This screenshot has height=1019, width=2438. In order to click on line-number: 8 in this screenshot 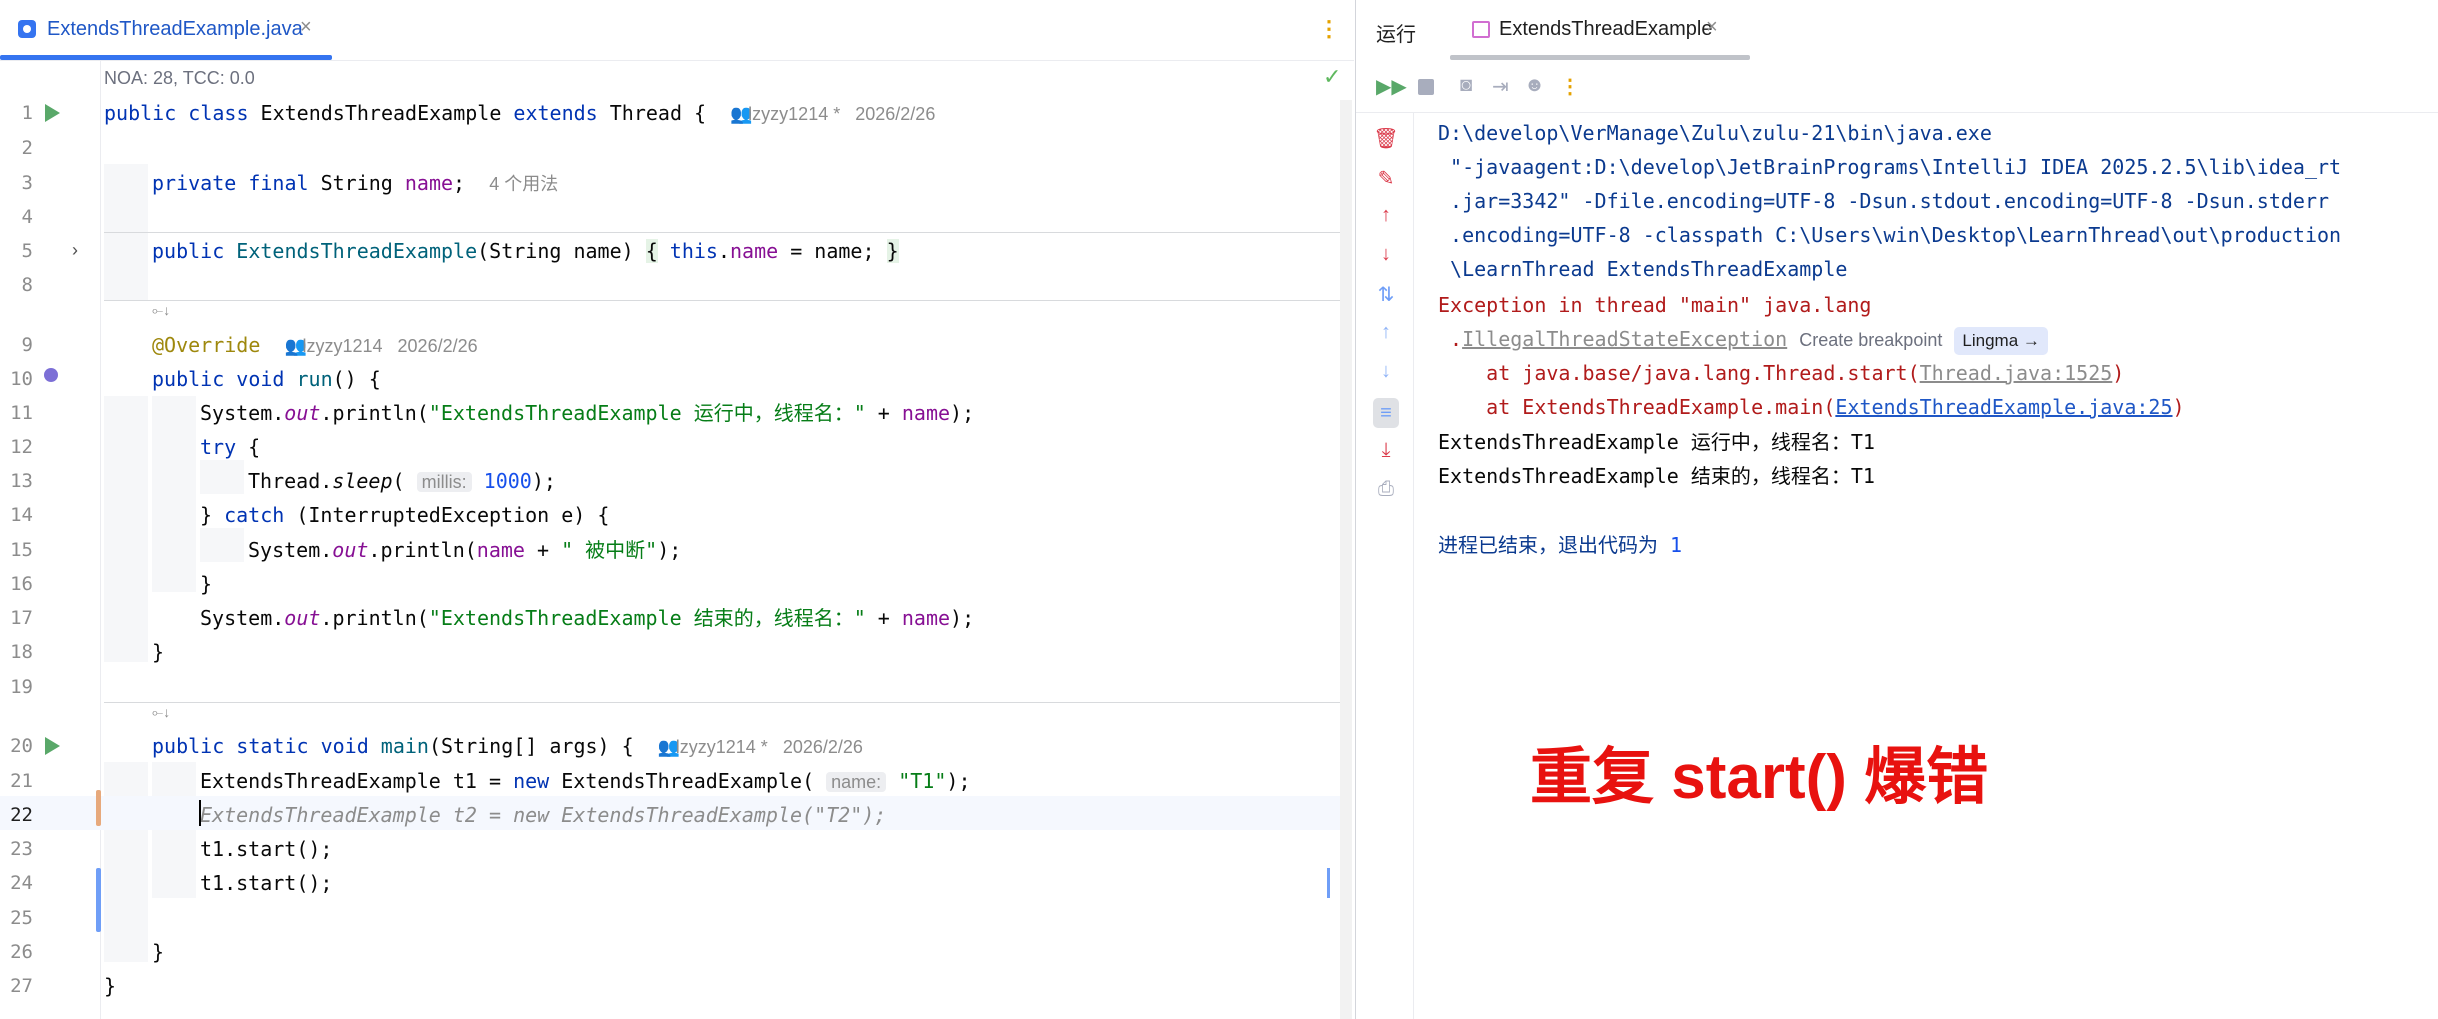, I will do `click(27, 285)`.